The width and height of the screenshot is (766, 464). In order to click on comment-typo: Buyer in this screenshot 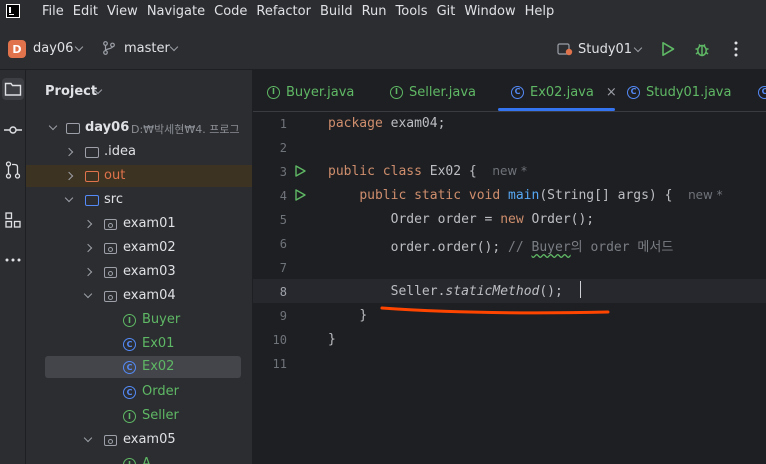, I will do `click(551, 247)`.